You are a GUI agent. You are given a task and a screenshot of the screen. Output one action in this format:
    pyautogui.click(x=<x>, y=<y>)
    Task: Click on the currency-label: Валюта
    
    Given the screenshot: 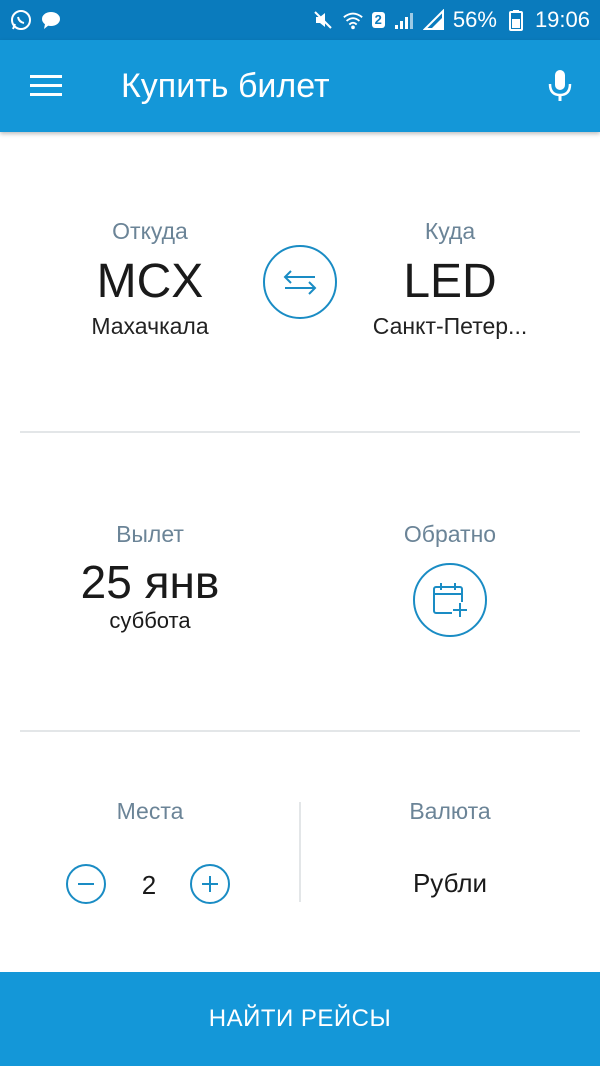 What is the action you would take?
    pyautogui.click(x=450, y=811)
    